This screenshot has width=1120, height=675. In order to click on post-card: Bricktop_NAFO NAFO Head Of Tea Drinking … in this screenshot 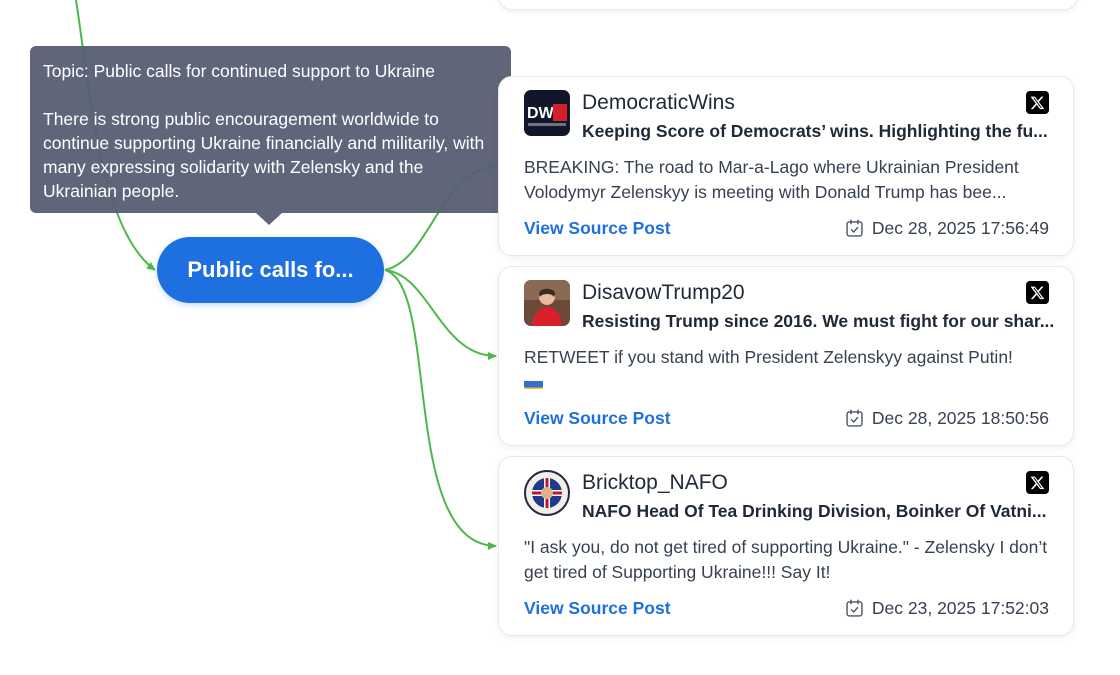, I will do `click(786, 546)`.